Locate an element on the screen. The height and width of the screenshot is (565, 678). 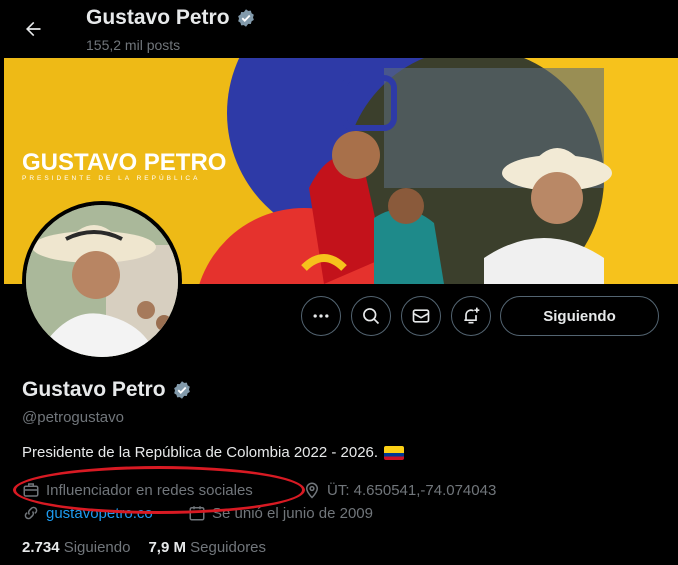
followers-stat: 7,9 M Seguidores is located at coordinates (207, 547).